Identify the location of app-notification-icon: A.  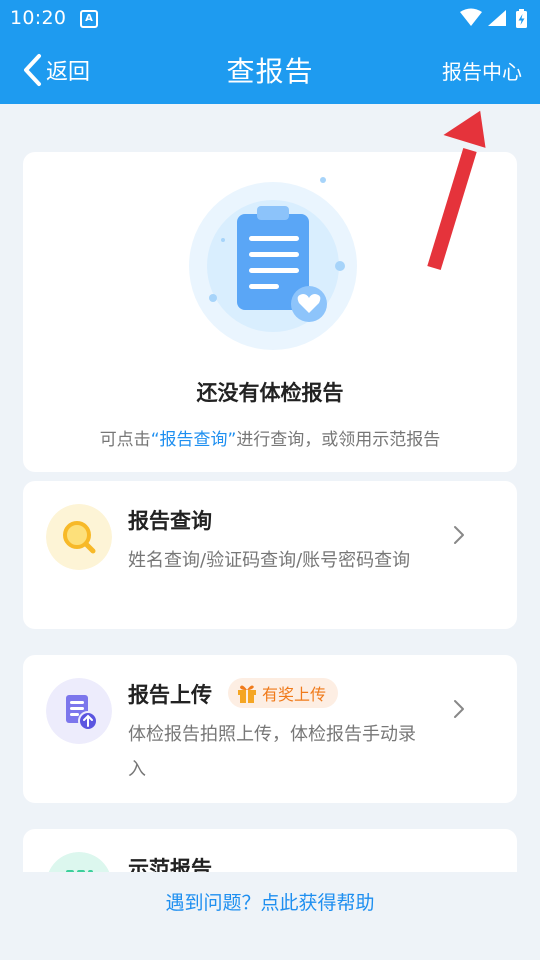
(89, 19).